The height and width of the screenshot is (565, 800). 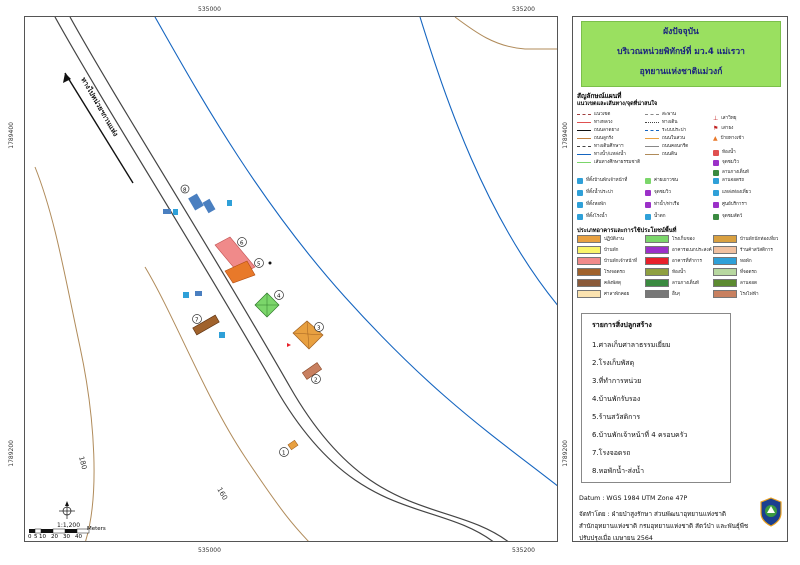 I want to click on legend-point-item: ท่าน้ำ/ท่าเรือ, so click(x=662, y=204).